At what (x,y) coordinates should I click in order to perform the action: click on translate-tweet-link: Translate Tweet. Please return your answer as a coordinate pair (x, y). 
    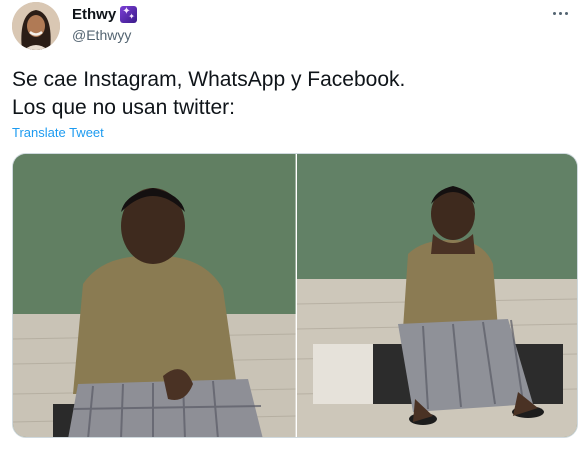
    Looking at the image, I should click on (58, 132).